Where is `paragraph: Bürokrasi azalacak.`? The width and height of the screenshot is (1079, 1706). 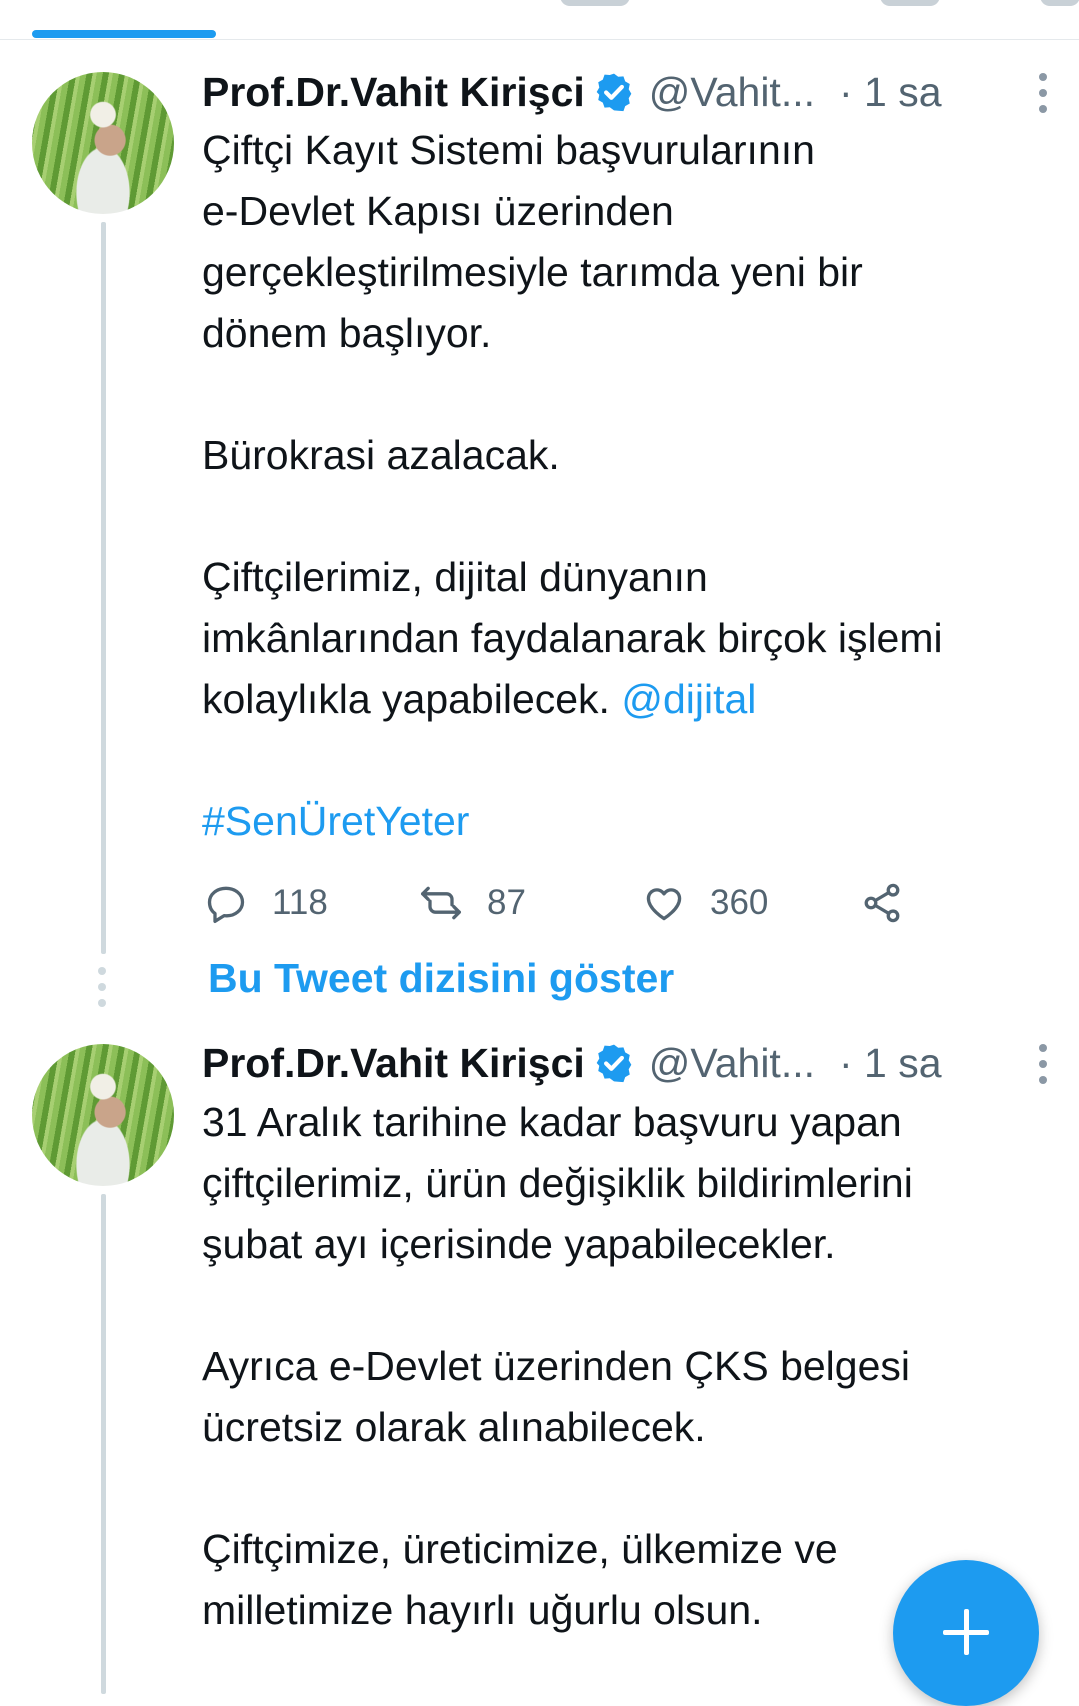 paragraph: Bürokrasi azalacak. is located at coordinates (632, 455).